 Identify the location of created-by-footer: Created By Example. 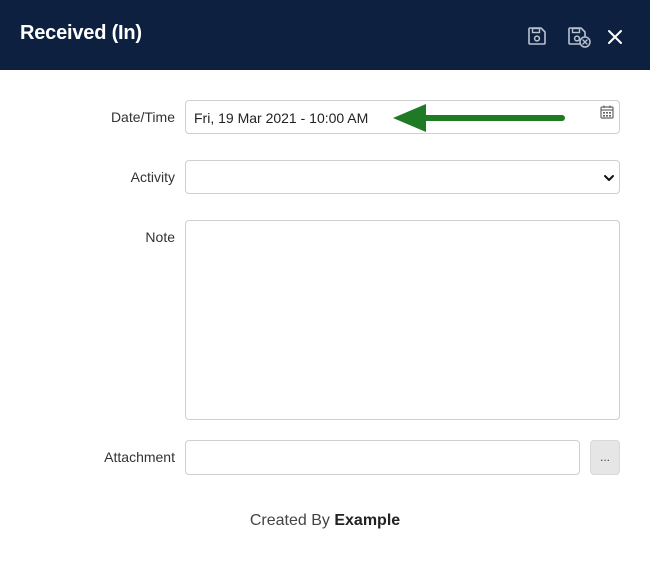
(325, 521).